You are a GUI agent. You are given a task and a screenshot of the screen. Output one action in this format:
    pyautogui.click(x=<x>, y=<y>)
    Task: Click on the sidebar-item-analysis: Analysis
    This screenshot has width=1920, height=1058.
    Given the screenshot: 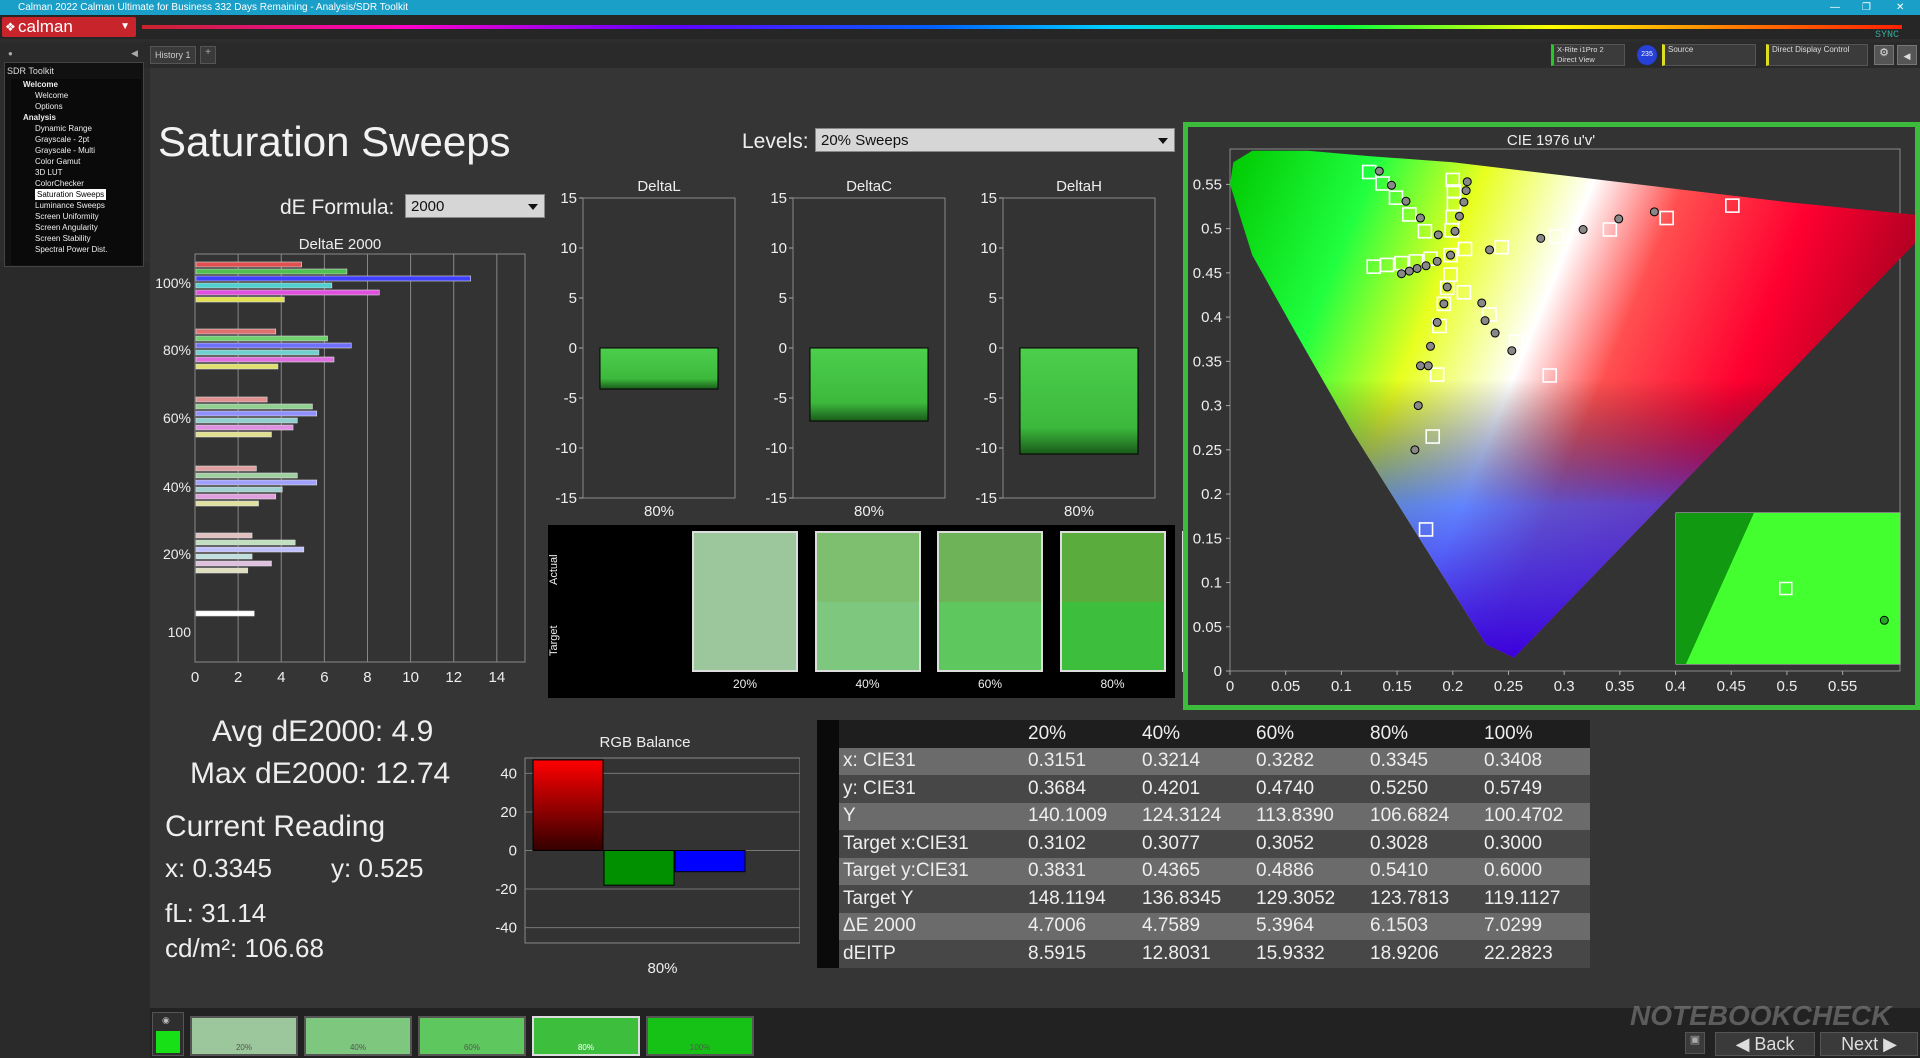 What is the action you would take?
    pyautogui.click(x=76, y=117)
    